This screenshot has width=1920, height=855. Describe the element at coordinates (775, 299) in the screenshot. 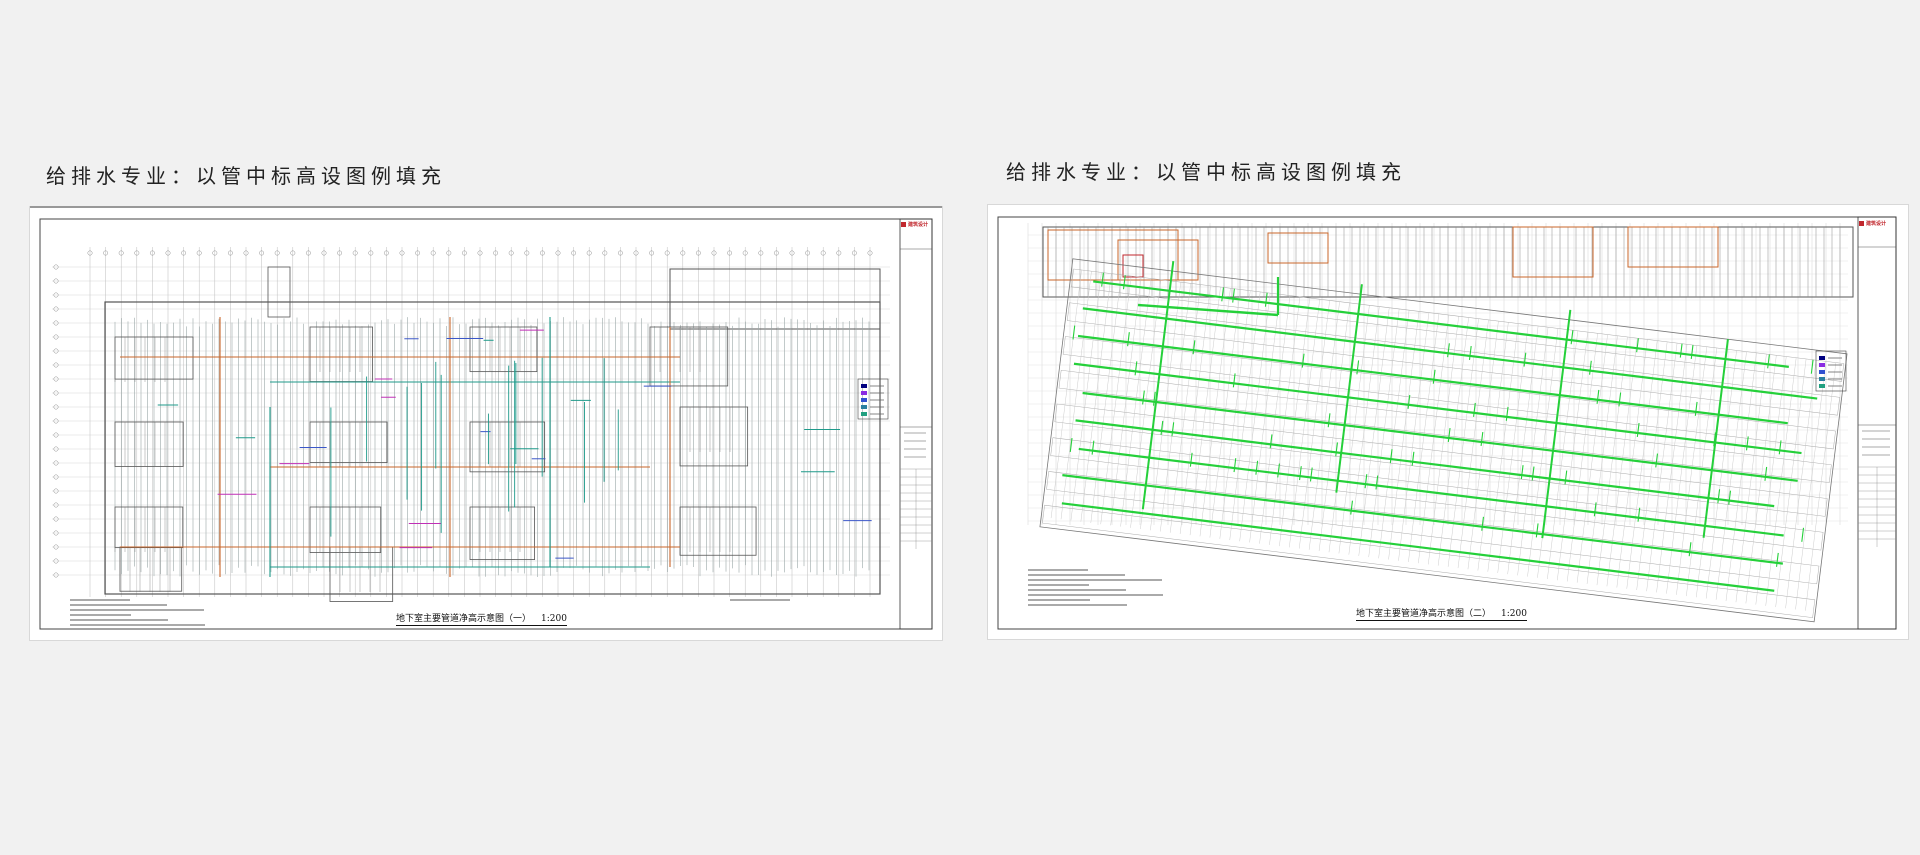

I see `block-outline` at that location.